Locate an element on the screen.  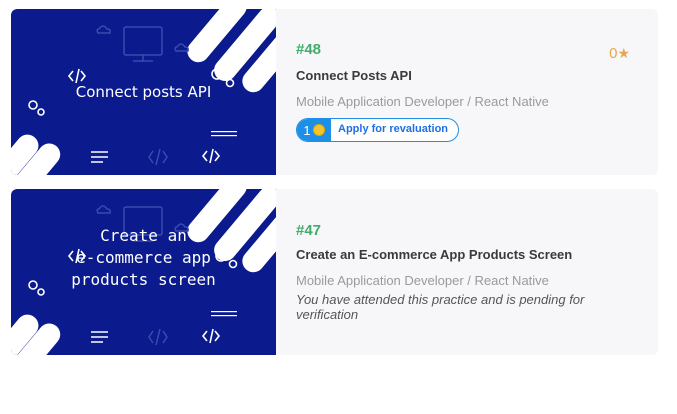
practice-title: Create an E-commerce App Products Screen is located at coordinates (434, 254).